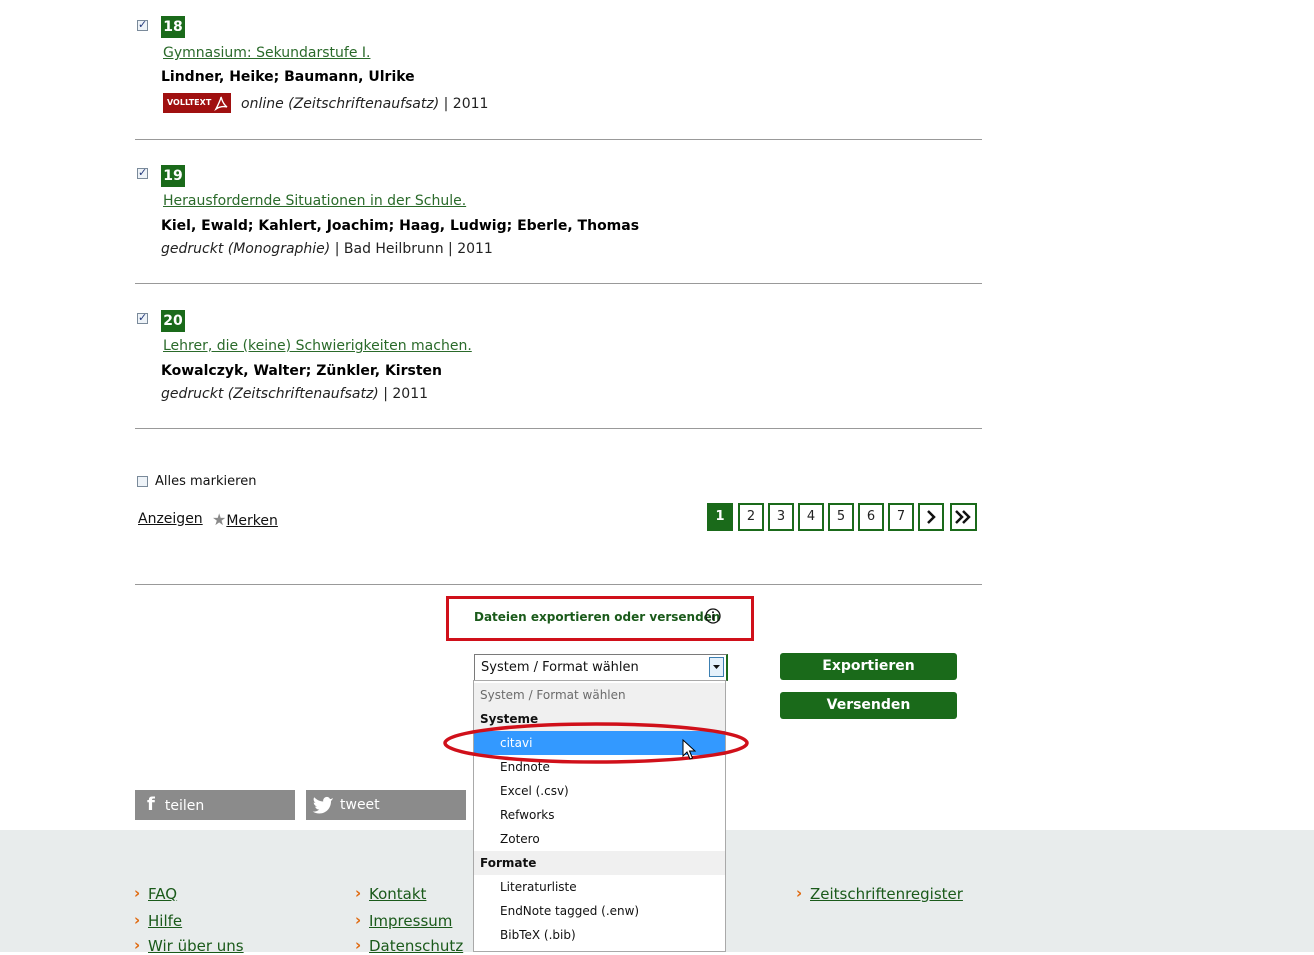 This screenshot has width=1314, height=955. Describe the element at coordinates (599, 791) in the screenshot. I see `dropdown-option-excel: Excel (.csv)` at that location.